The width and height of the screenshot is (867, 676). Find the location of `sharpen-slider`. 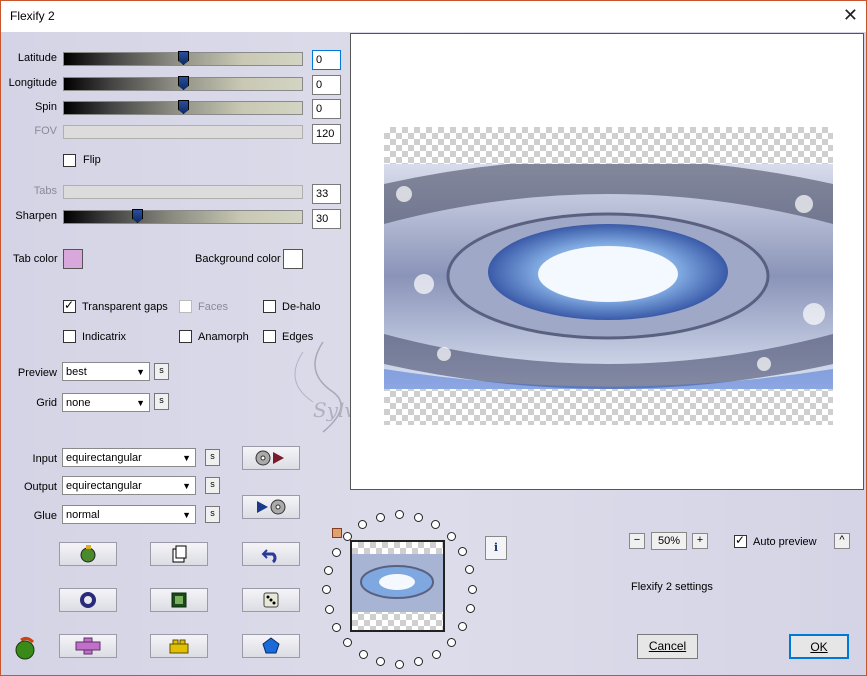

sharpen-slider is located at coordinates (183, 216).